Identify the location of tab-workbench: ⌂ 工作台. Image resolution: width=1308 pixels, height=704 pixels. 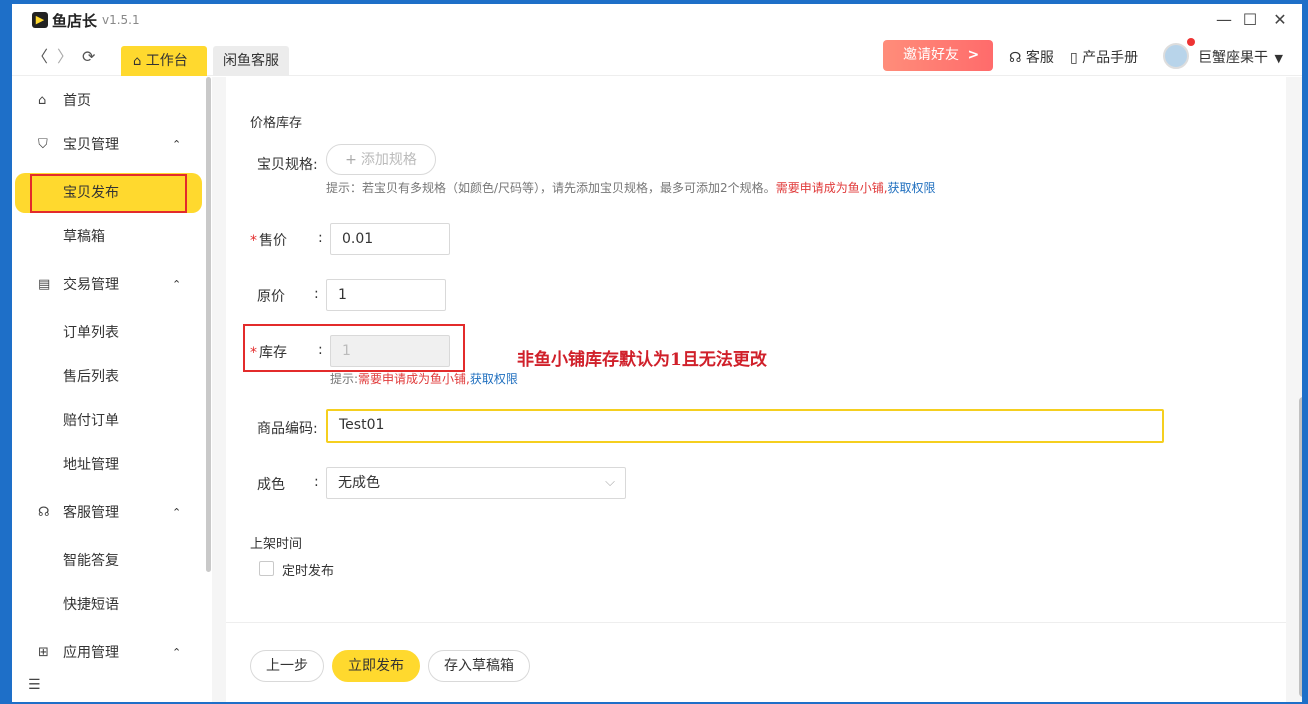
(164, 61).